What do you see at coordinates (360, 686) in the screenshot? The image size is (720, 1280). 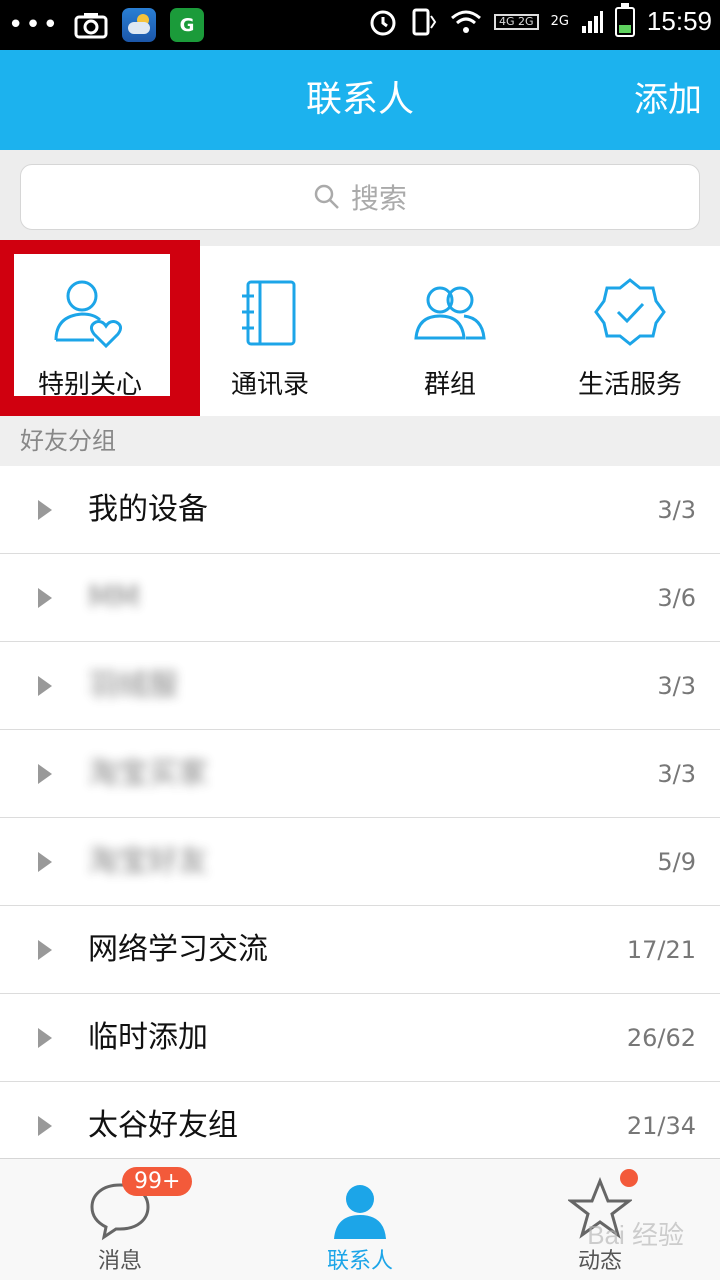 I see `group-row: 羽绒服 3/3` at bounding box center [360, 686].